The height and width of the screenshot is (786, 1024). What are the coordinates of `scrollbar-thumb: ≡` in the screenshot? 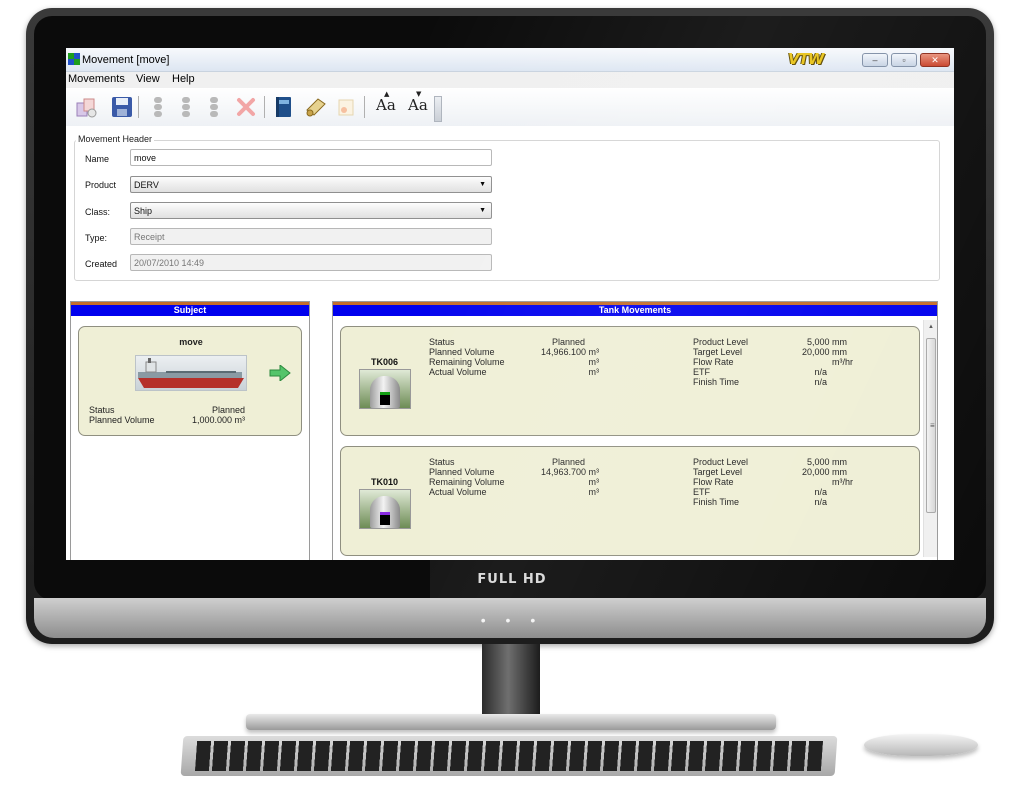 It's located at (931, 425).